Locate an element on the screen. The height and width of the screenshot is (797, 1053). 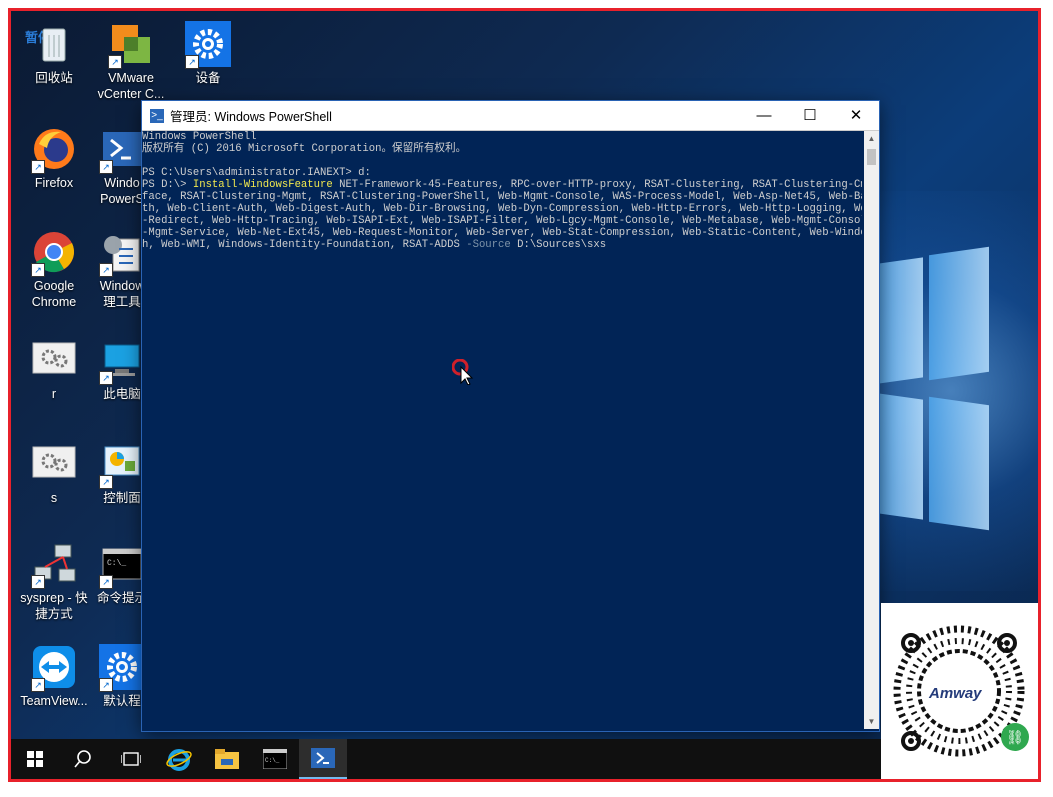
recycle-bin-icon is located at coordinates (54, 44).